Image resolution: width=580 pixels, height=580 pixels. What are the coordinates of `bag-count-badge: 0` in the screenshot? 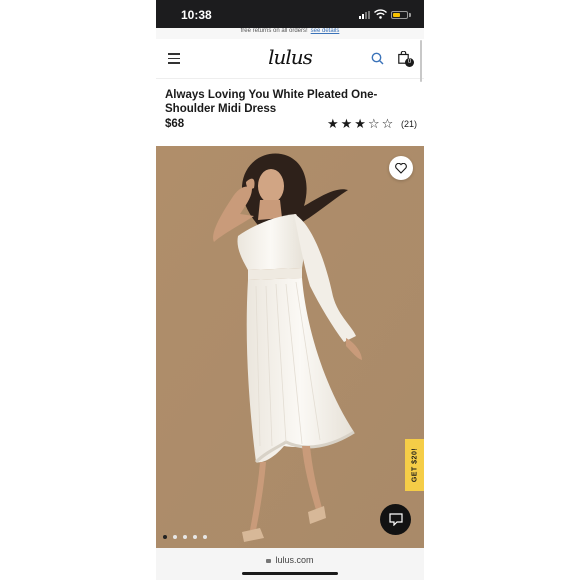 It's located at (409, 62).